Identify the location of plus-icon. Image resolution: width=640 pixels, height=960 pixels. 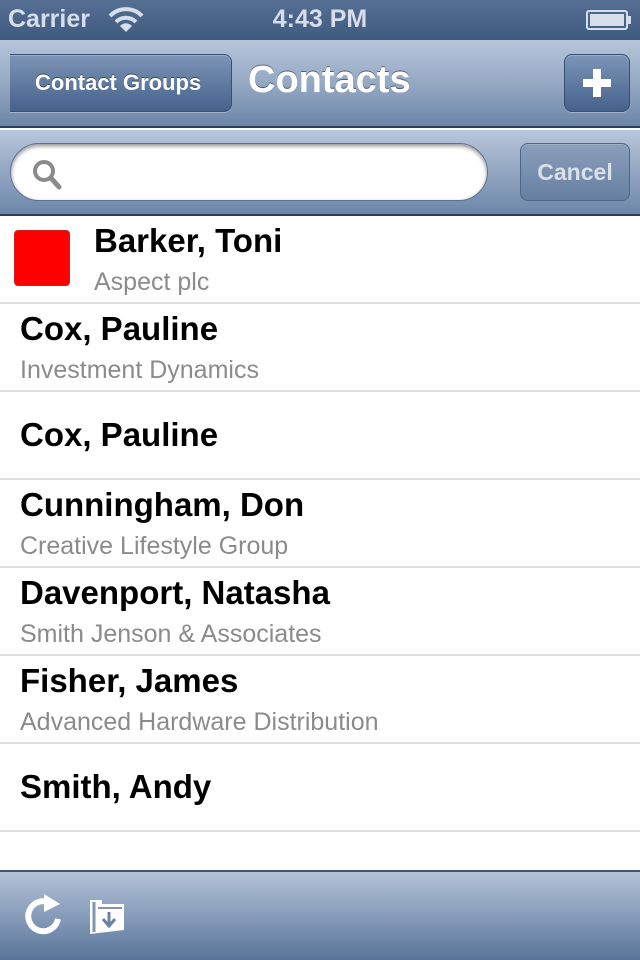
(597, 83).